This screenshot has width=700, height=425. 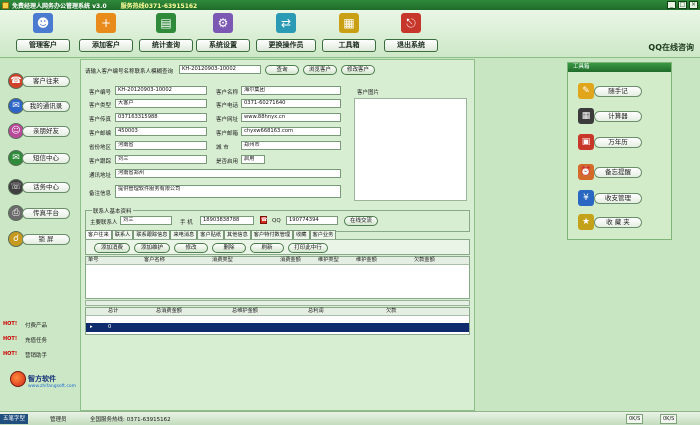 What do you see at coordinates (161, 159) in the screenshot?
I see `follow-field: 刘三` at bounding box center [161, 159].